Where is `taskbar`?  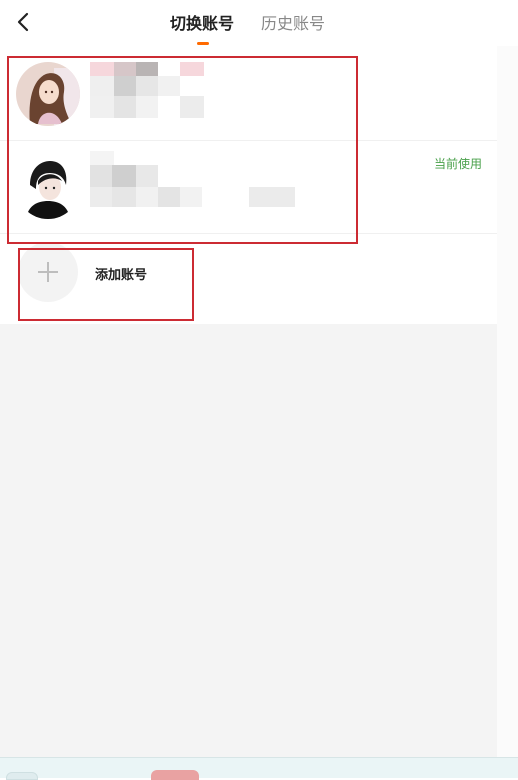 taskbar is located at coordinates (259, 768).